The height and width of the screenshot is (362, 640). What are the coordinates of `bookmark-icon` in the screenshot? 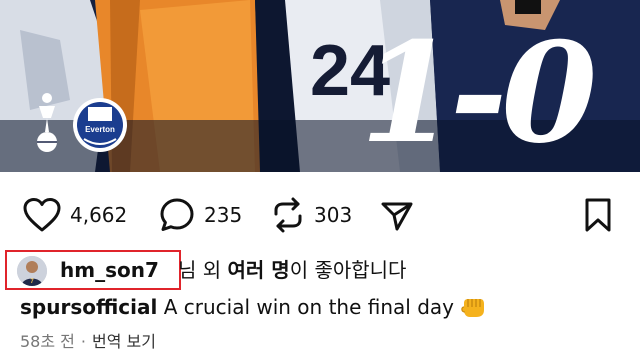 It's located at (598, 215).